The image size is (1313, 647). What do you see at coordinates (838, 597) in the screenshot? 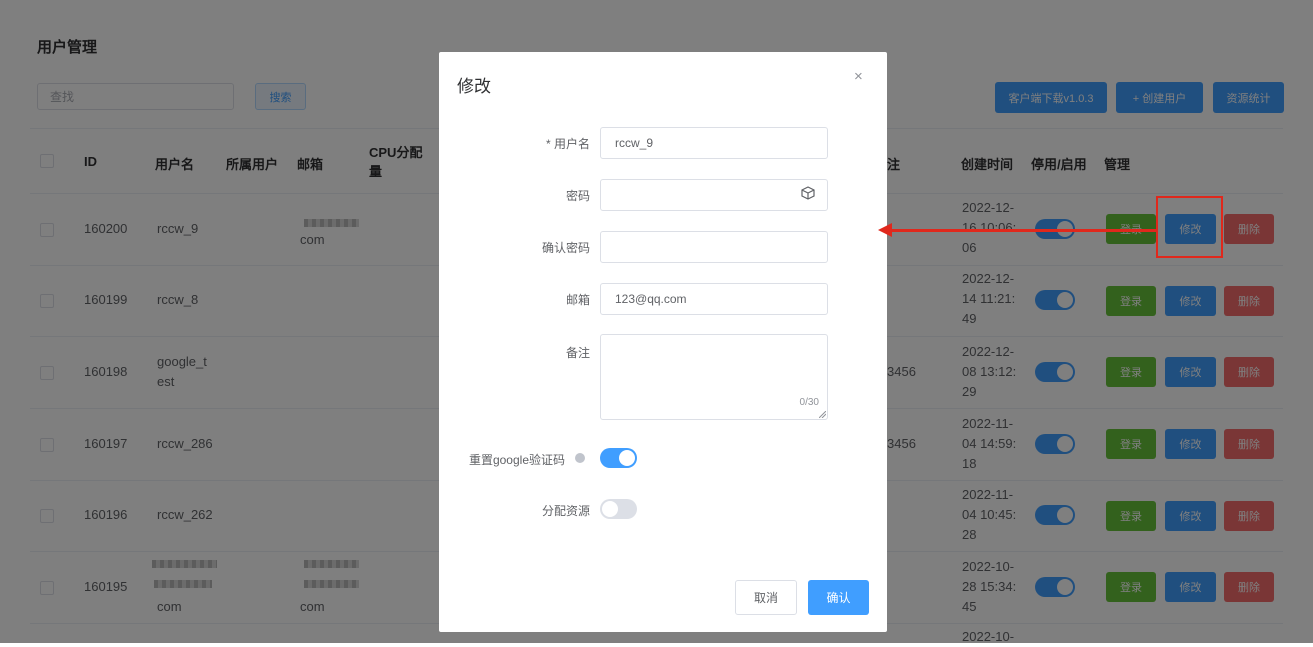
I see `confirm-button: 确认` at bounding box center [838, 597].